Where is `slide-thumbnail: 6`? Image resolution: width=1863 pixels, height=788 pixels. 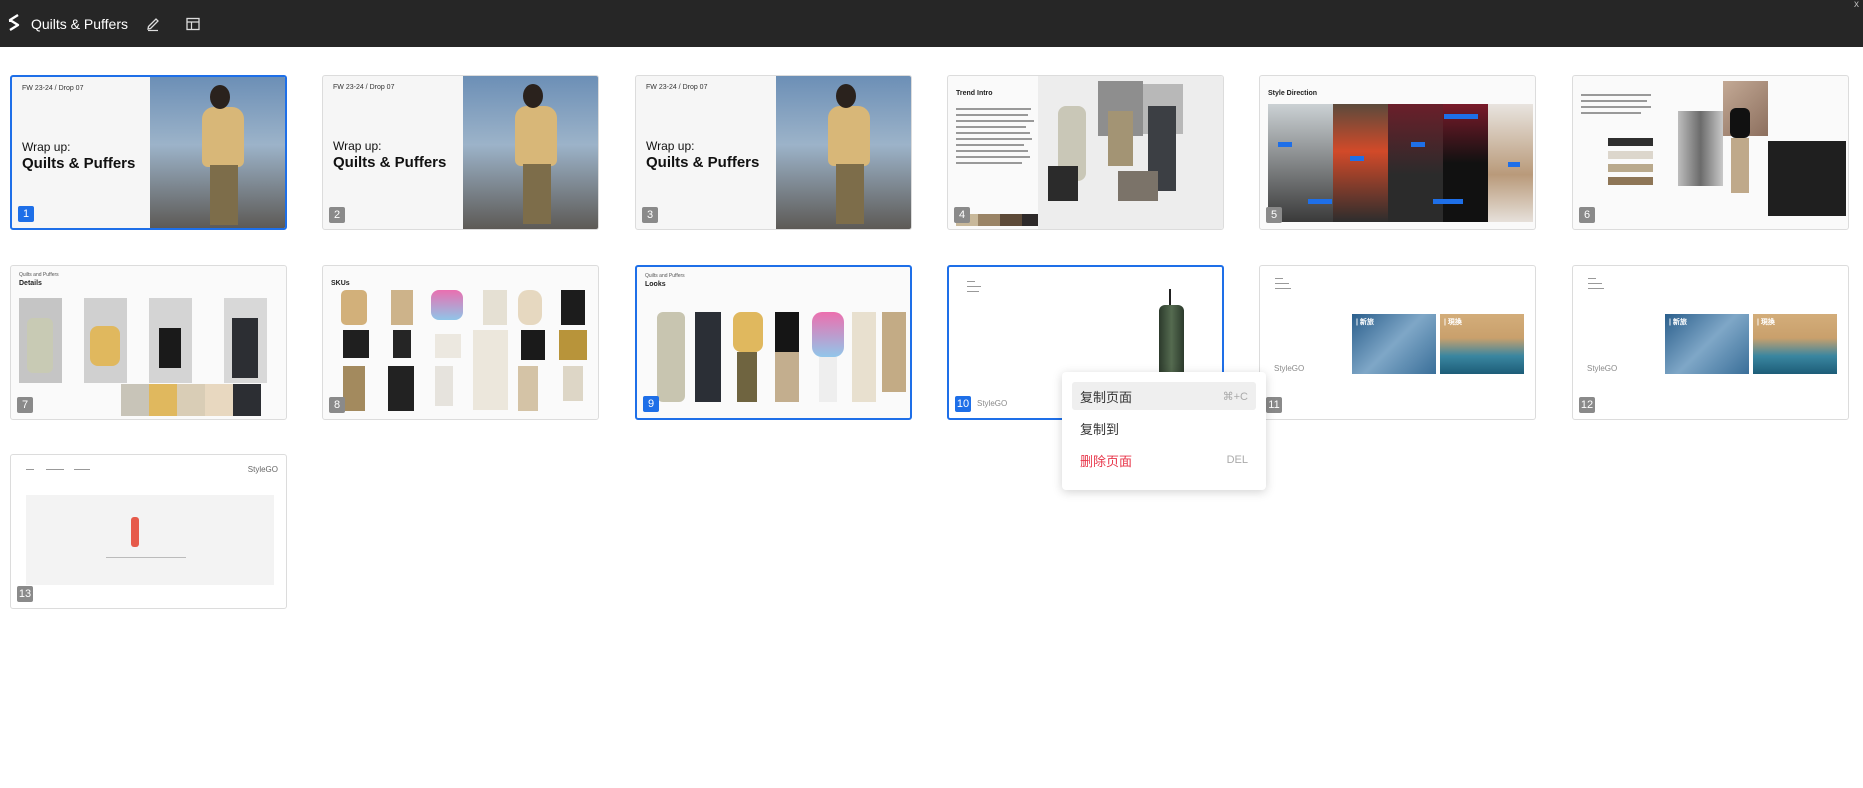 slide-thumbnail: 6 is located at coordinates (1710, 152).